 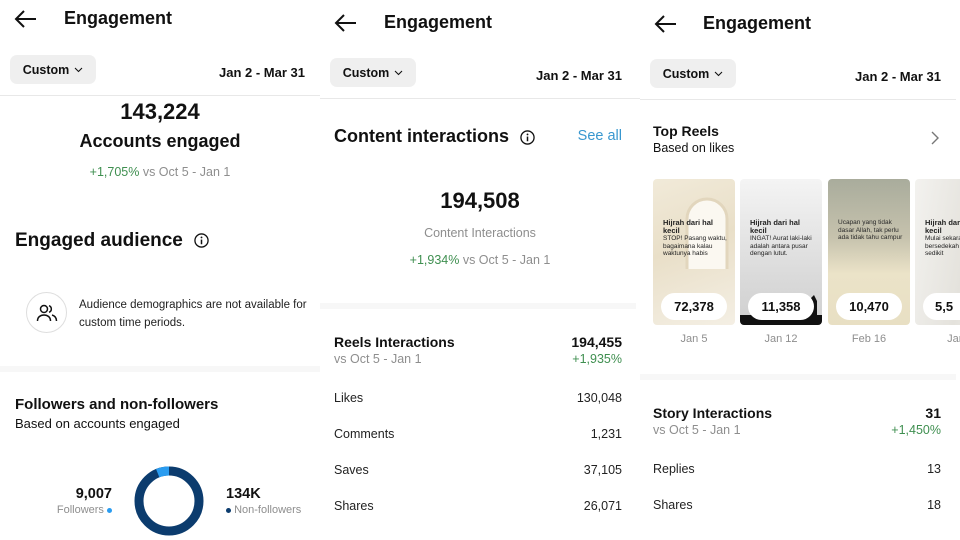 What do you see at coordinates (606, 434) in the screenshot?
I see `metric-value: 1,231` at bounding box center [606, 434].